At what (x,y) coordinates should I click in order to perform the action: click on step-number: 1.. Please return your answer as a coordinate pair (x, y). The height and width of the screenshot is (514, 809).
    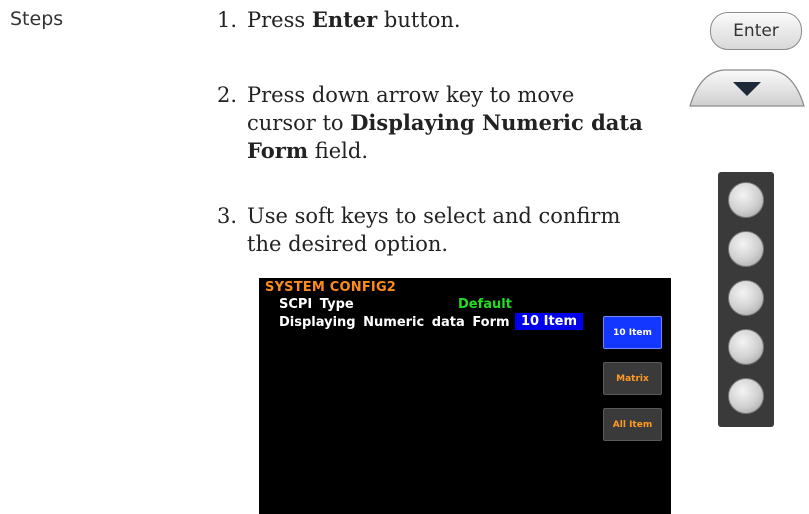
    Looking at the image, I should click on (227, 20).